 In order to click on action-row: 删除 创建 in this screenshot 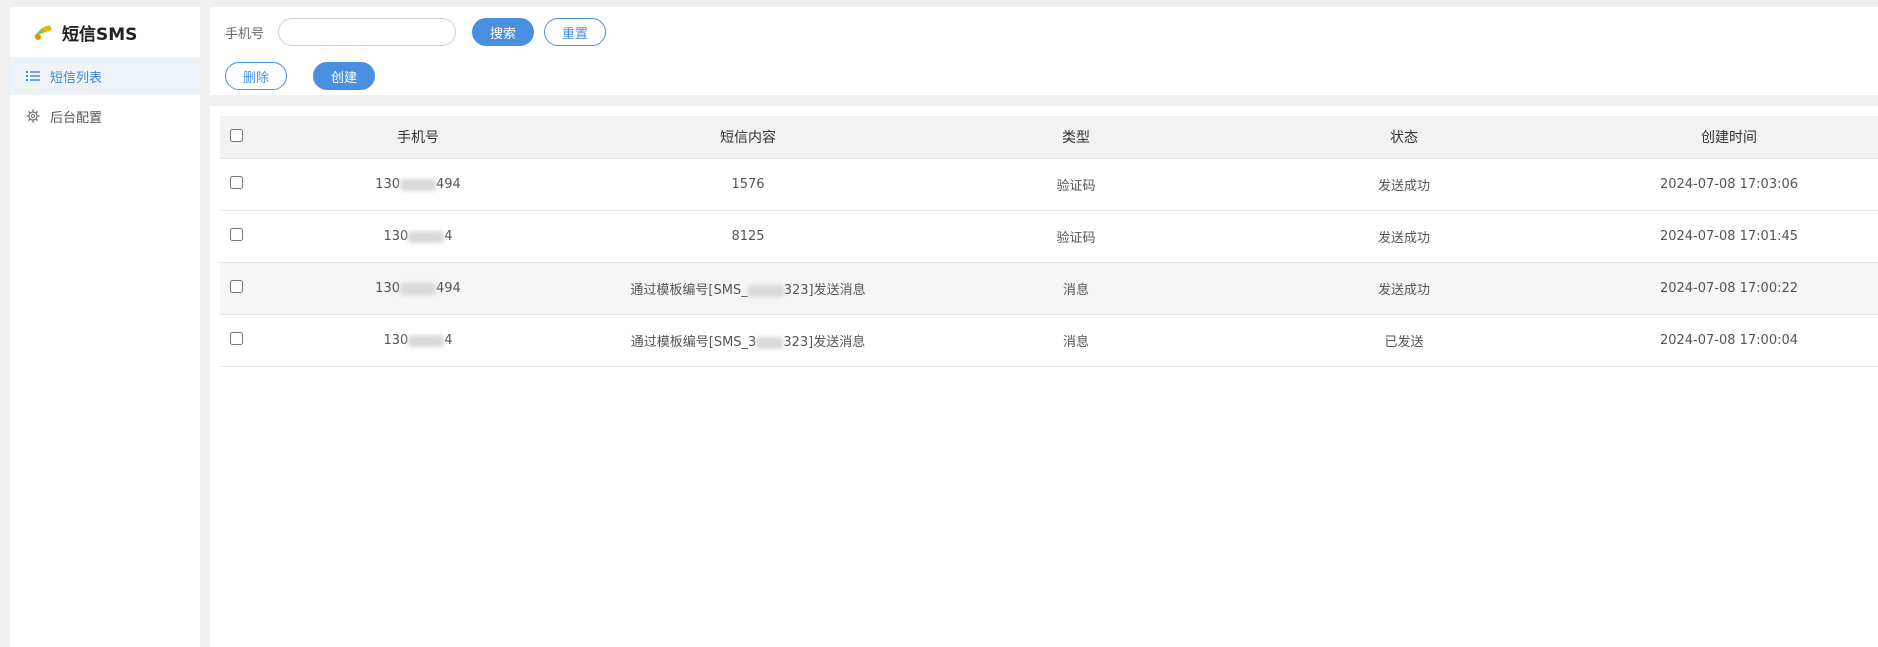, I will do `click(300, 76)`.